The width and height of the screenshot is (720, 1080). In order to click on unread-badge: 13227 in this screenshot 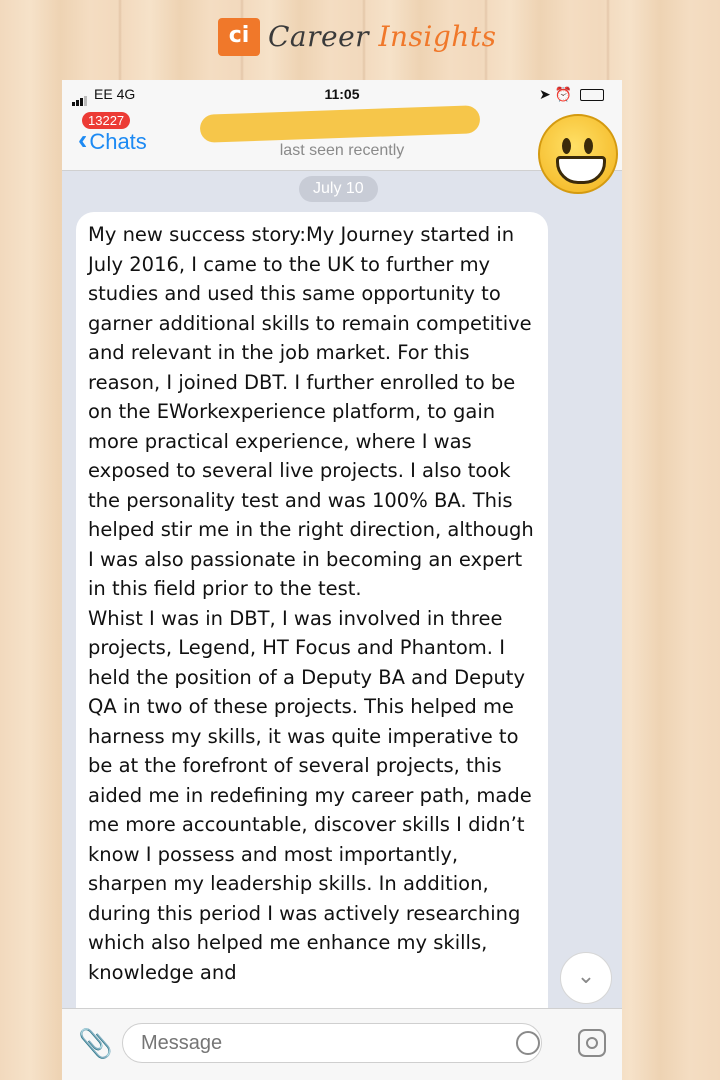, I will do `click(106, 120)`.